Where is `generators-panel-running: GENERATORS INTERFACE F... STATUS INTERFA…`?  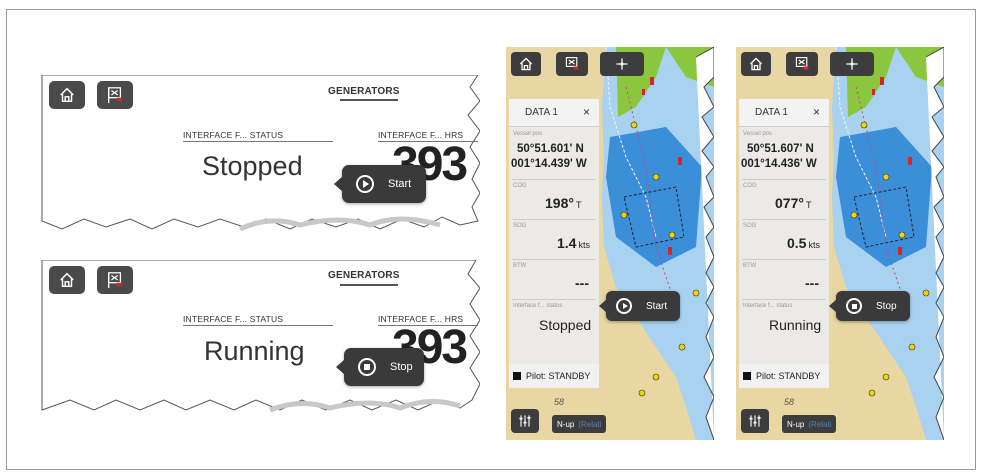 generators-panel-running: GENERATORS INTERFACE F... STATUS INTERFA… is located at coordinates (260, 339).